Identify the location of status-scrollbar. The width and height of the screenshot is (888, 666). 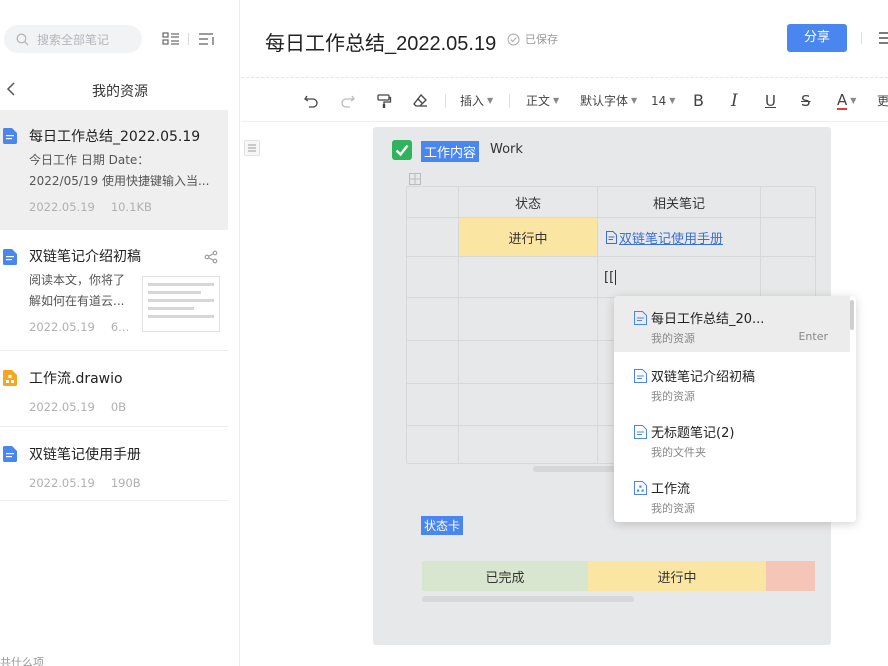
(528, 599).